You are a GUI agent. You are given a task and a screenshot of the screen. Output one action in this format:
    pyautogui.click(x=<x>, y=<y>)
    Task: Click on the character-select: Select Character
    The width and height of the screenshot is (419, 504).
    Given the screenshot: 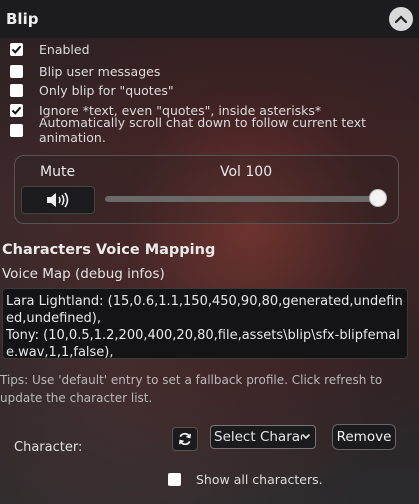 What is the action you would take?
    pyautogui.click(x=263, y=437)
    